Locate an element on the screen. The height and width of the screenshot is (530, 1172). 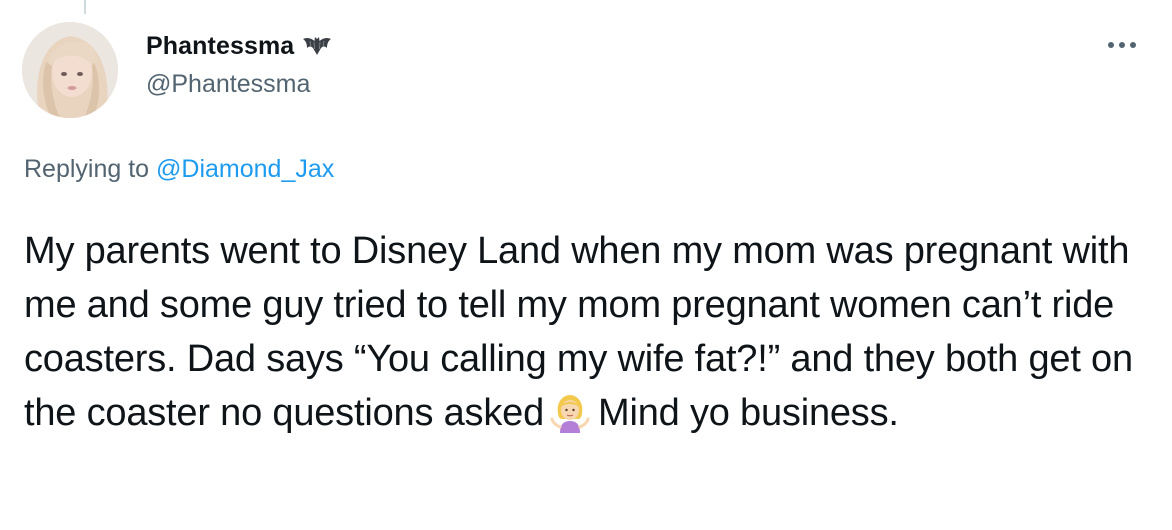
author-display-name: Phantessma is located at coordinates (220, 46).